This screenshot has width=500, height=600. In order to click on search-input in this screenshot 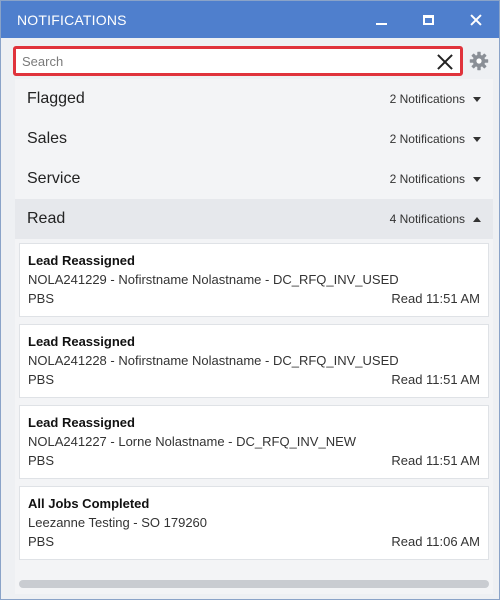, I will do `click(224, 61)`.